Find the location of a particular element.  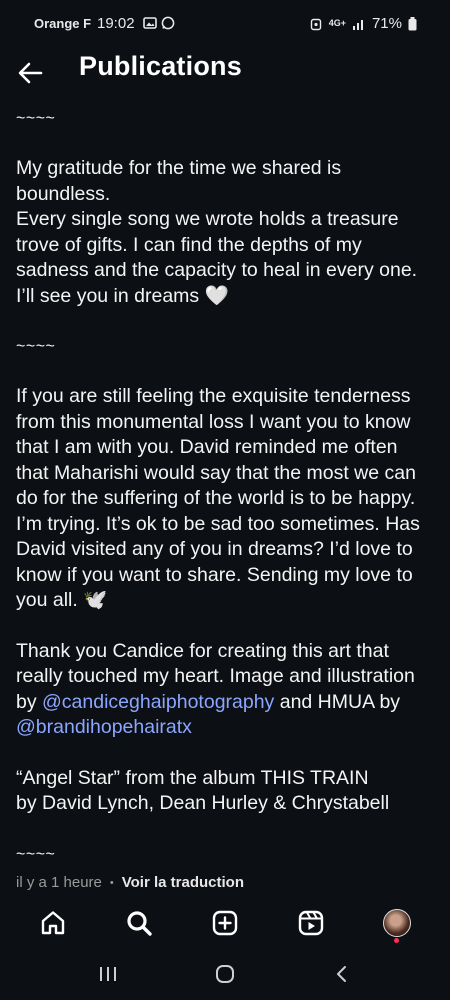

notification-icons is located at coordinates (159, 23).